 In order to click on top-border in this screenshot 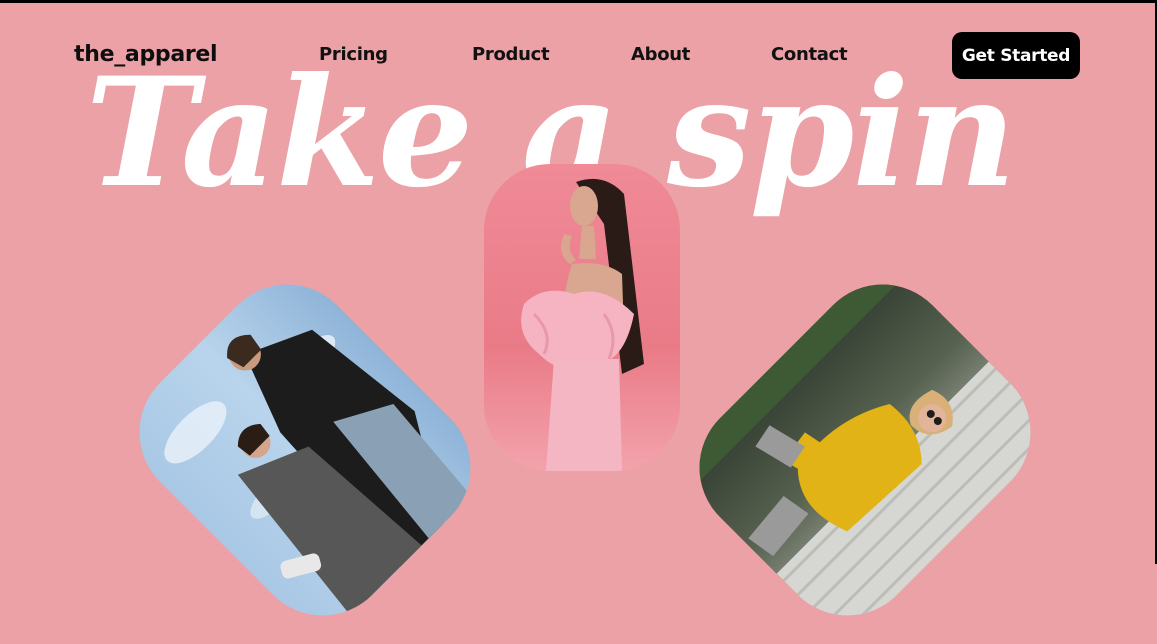, I will do `click(578, 1)`.